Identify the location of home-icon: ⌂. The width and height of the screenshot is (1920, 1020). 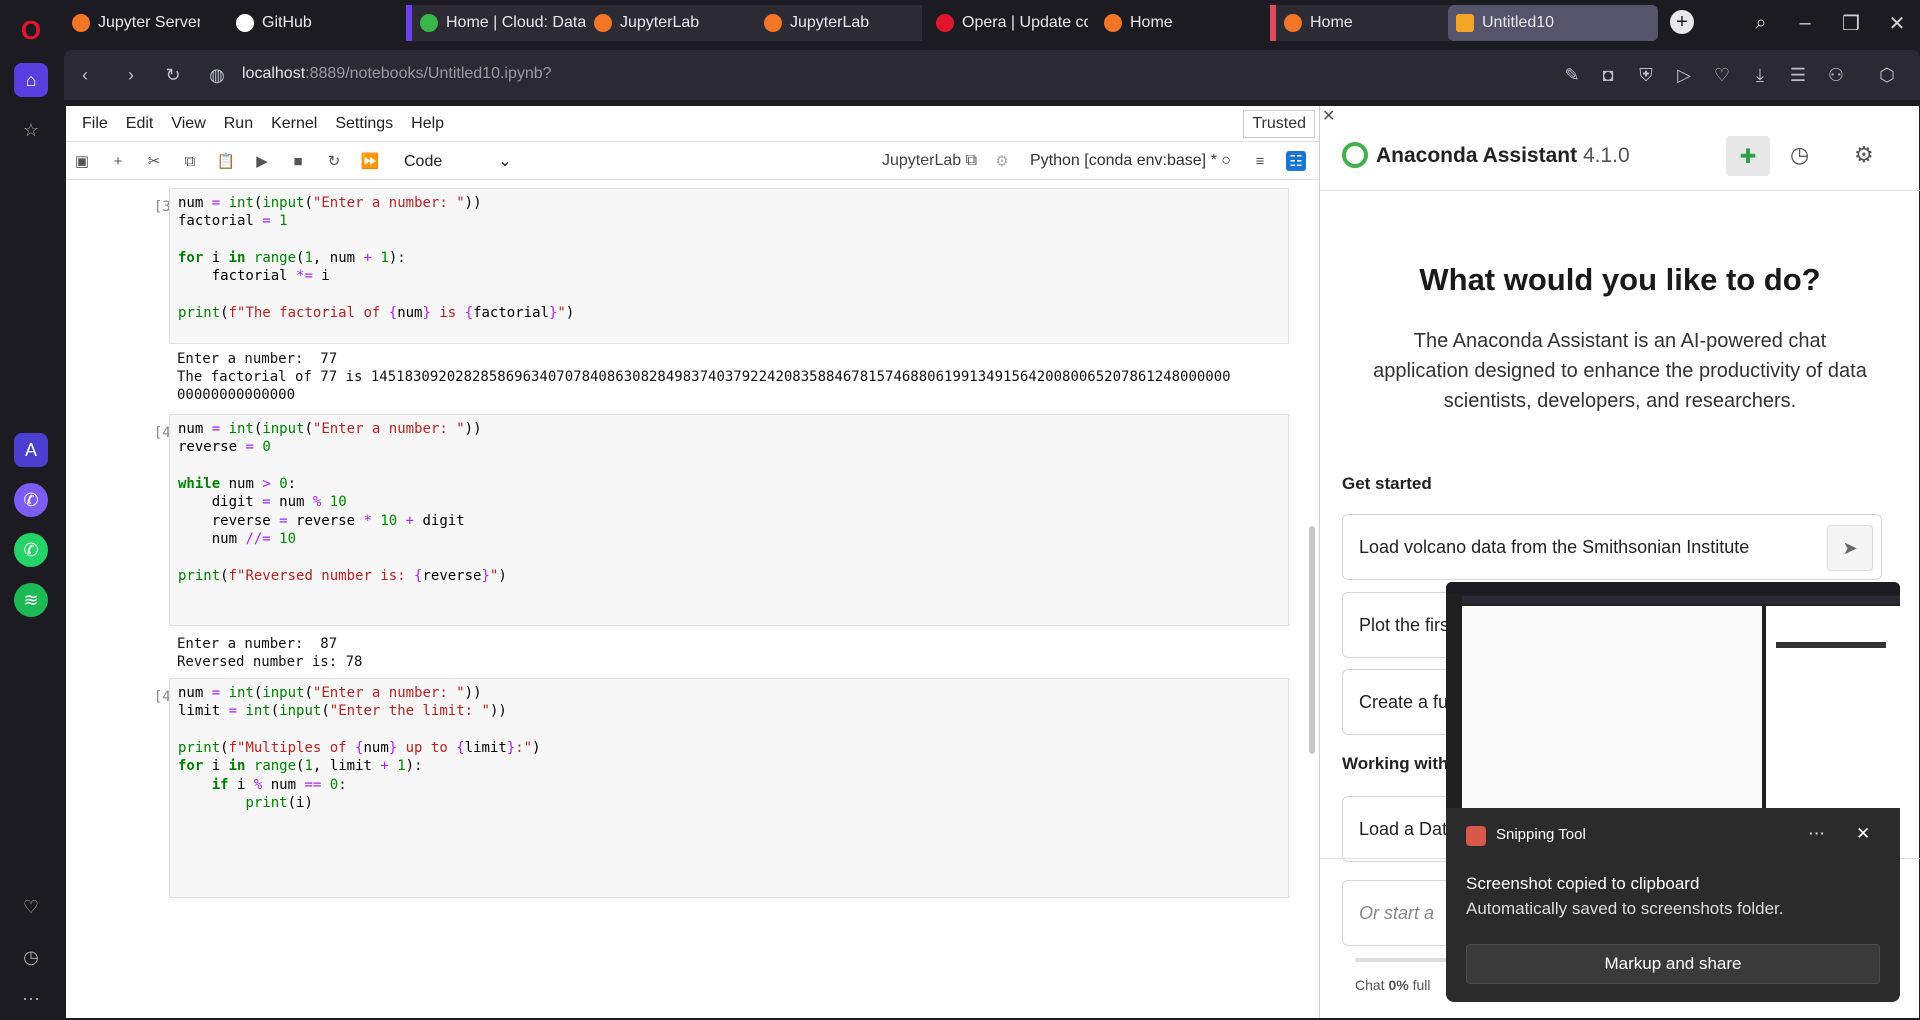
(31, 80).